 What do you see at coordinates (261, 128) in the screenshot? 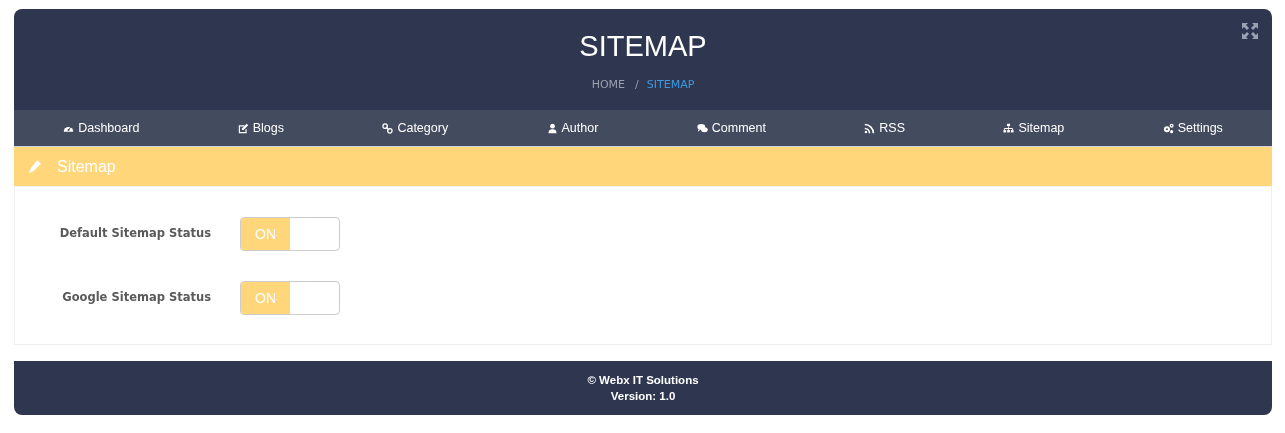
I see `nav-link: Blogs` at bounding box center [261, 128].